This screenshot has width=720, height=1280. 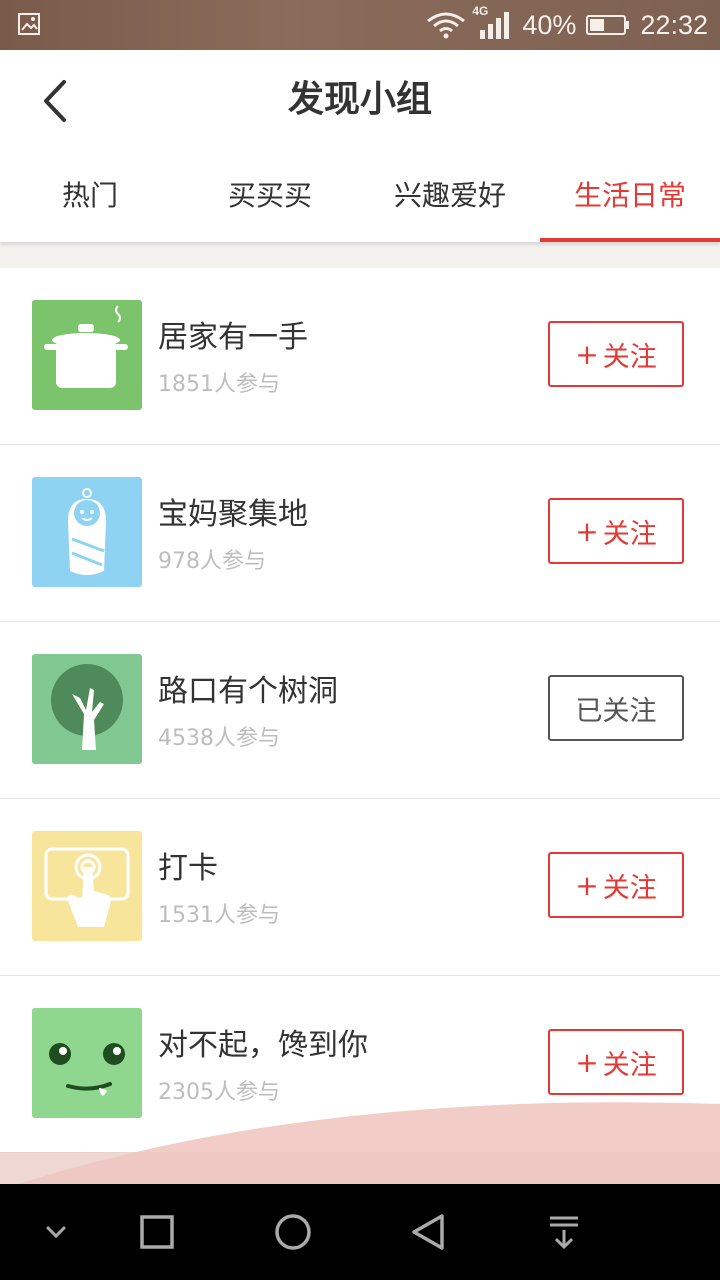 I want to click on follow-button-label: 已关注, so click(x=616, y=711).